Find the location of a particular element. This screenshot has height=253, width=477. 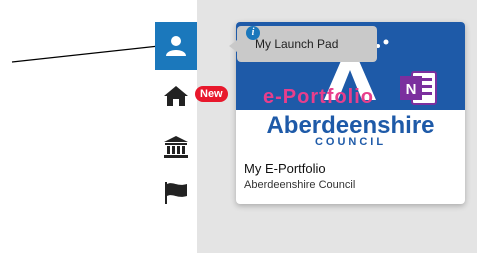

home-icon is located at coordinates (176, 96).